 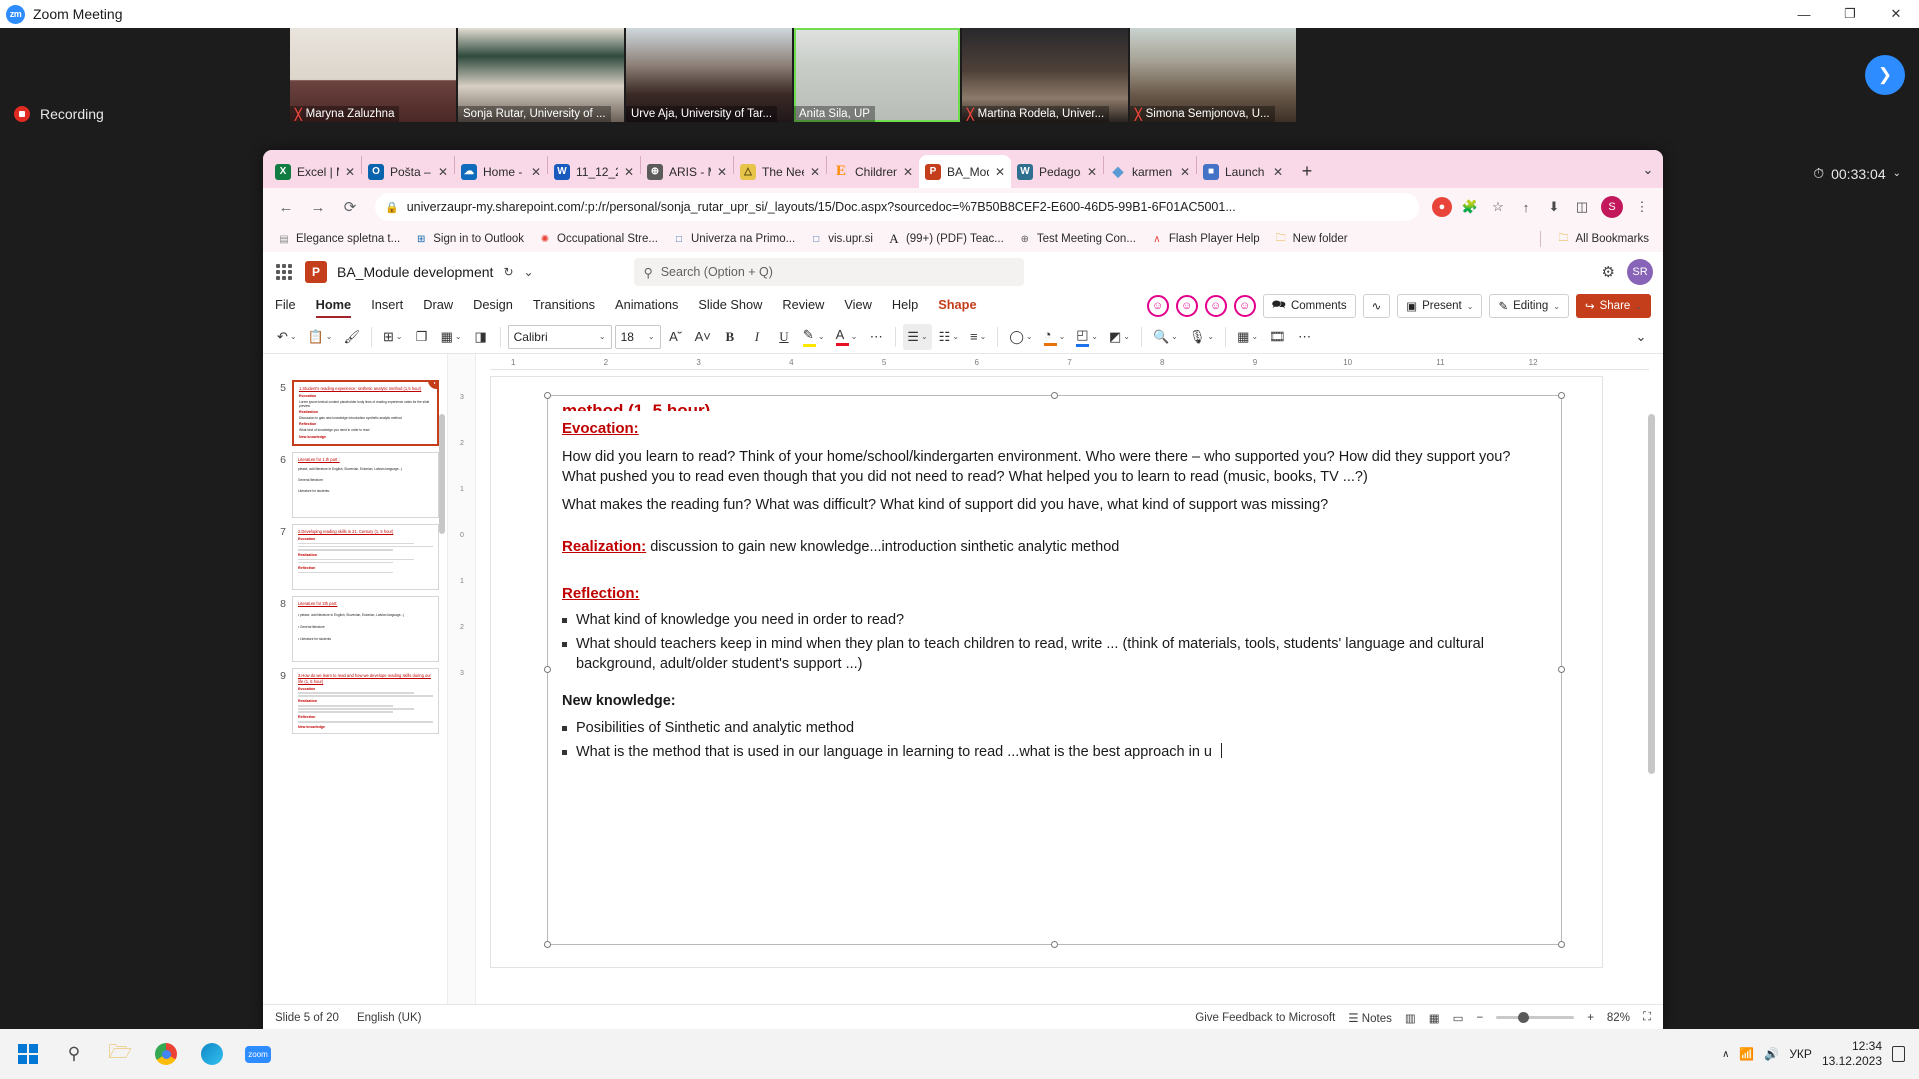 What do you see at coordinates (873, 171) in the screenshot?
I see `browser-tab: E Children' ✕` at bounding box center [873, 171].